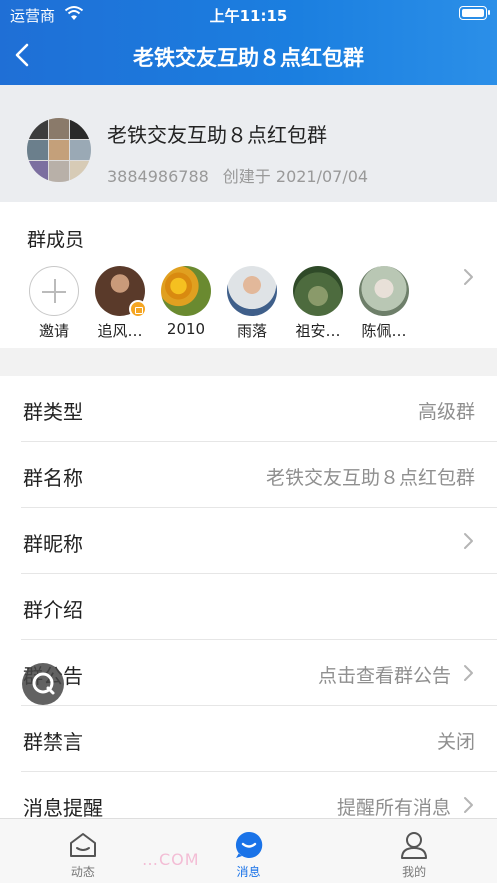  What do you see at coordinates (248, 872) in the screenshot?
I see `tab-label: 消息` at bounding box center [248, 872].